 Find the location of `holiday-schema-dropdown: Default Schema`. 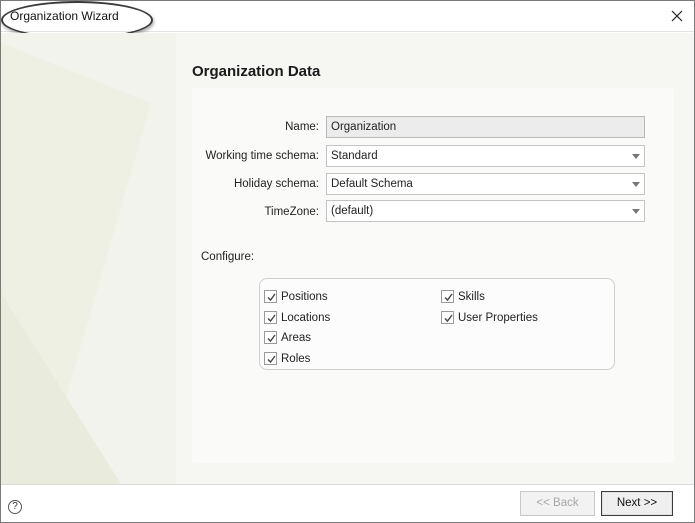

holiday-schema-dropdown: Default Schema is located at coordinates (485, 184).